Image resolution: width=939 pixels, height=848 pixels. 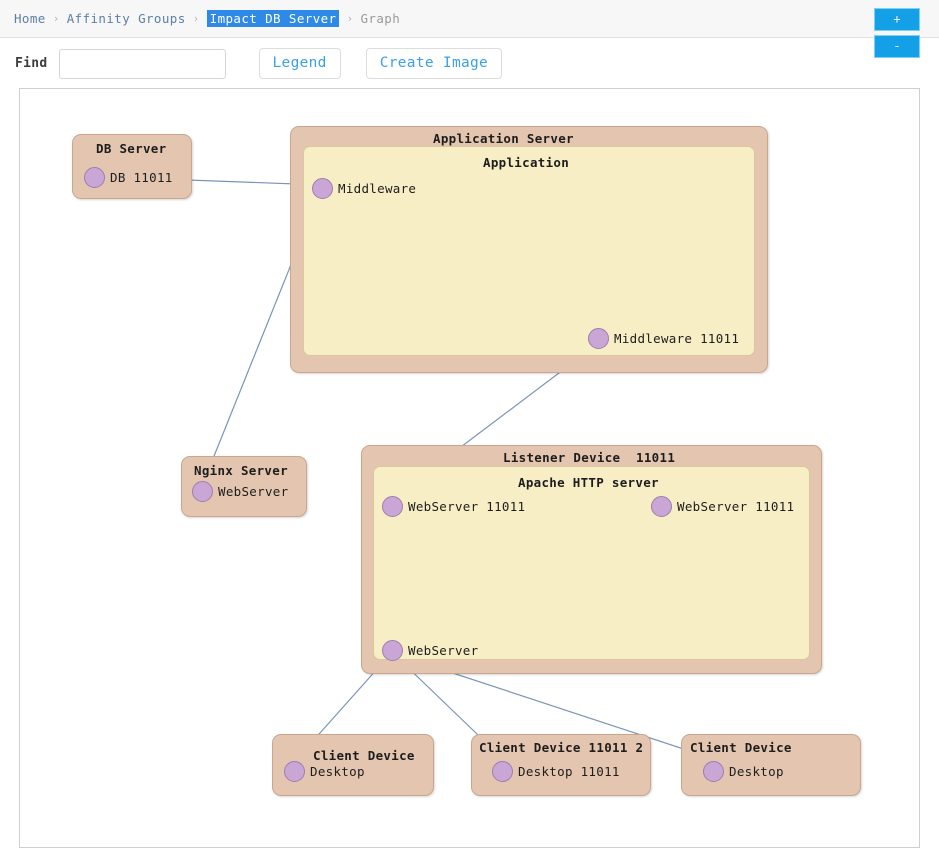 What do you see at coordinates (561, 747) in the screenshot?
I see `graph-group-title-client-device-2: Client Device 11011 2` at bounding box center [561, 747].